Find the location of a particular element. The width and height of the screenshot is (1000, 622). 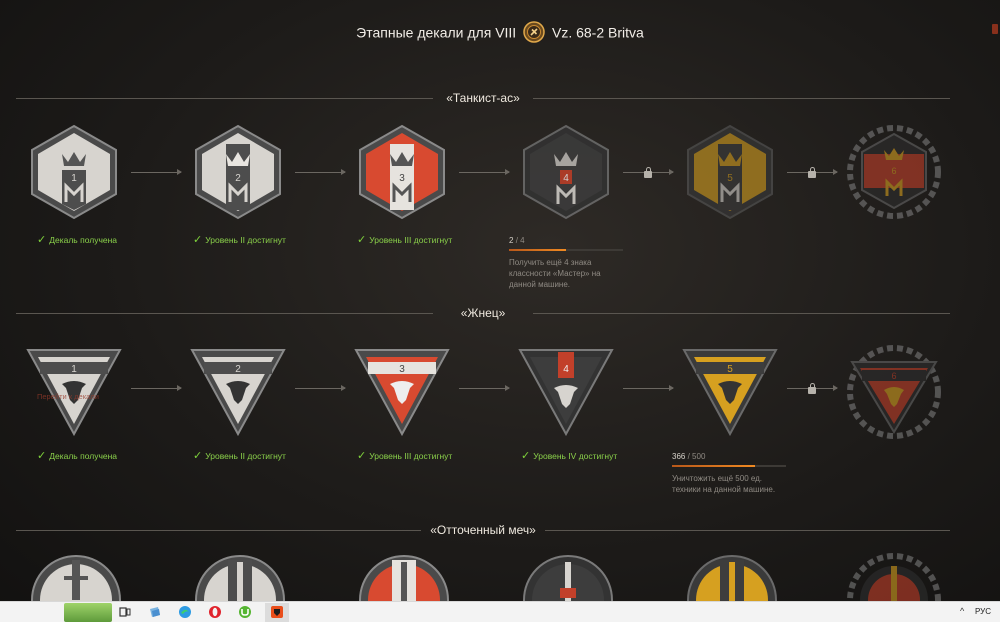

game-center-icon is located at coordinates (277, 612).